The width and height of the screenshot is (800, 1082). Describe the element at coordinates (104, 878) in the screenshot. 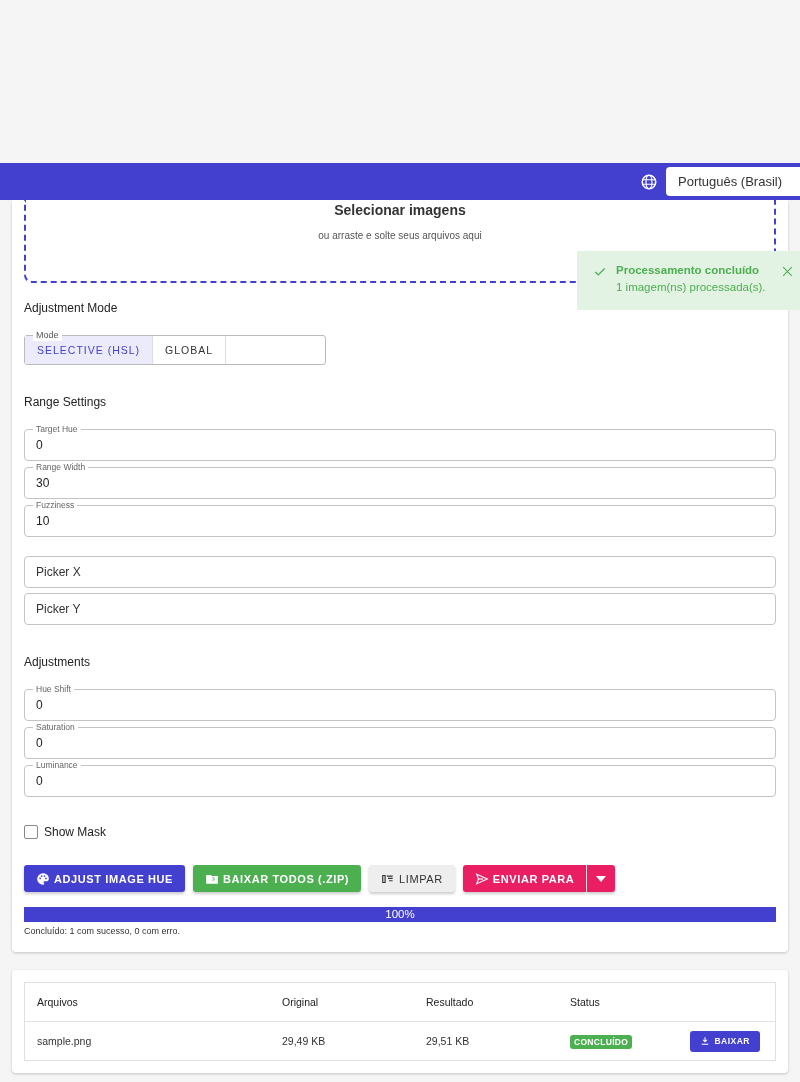

I see `adjust-button: ADJUST IMAGE HUE` at that location.